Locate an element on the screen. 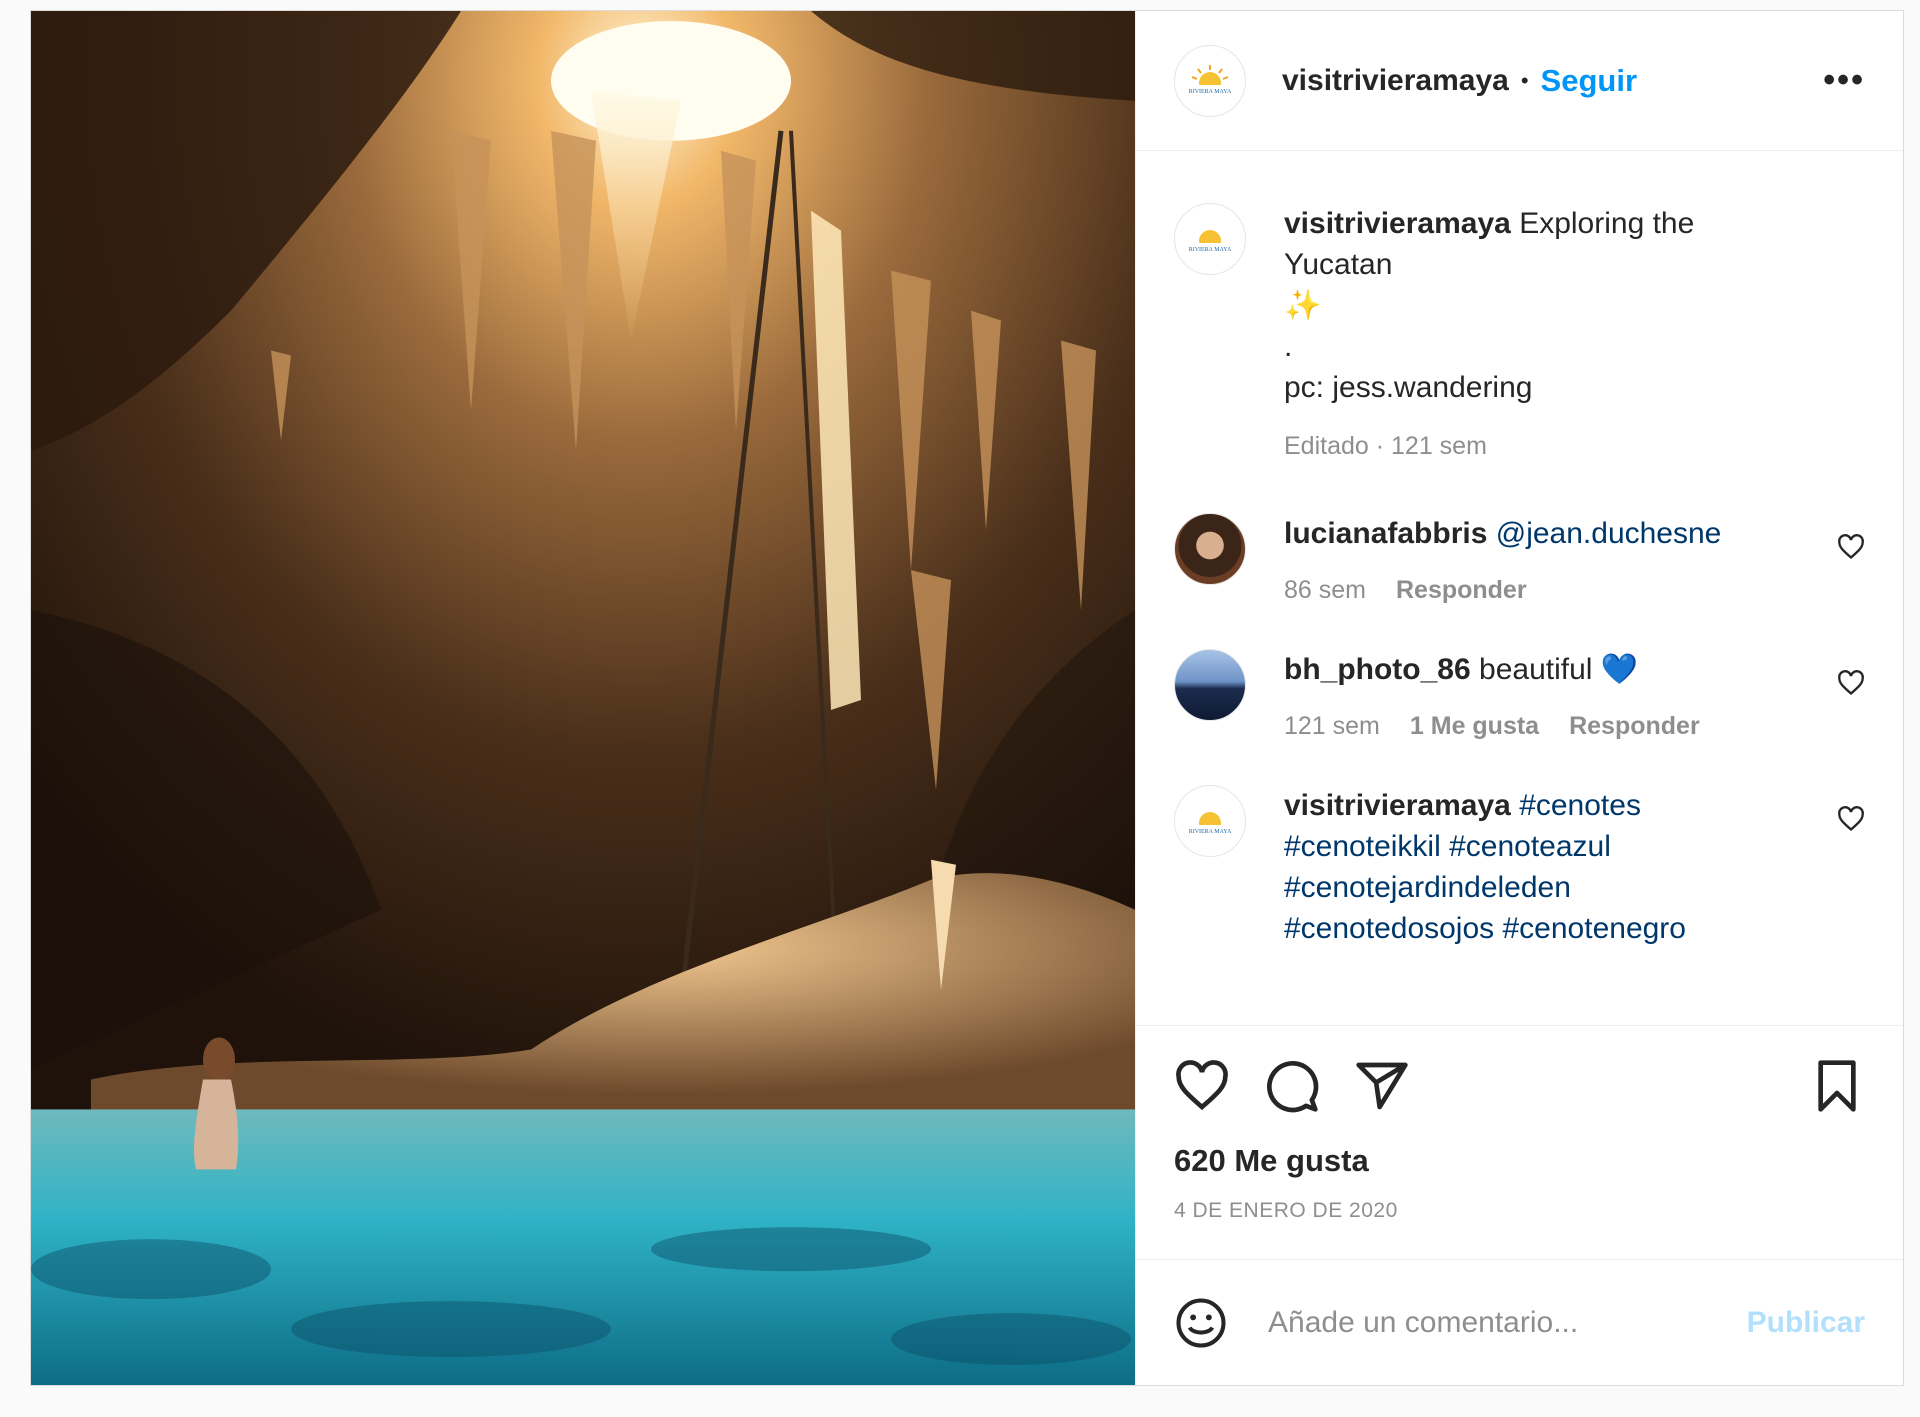 The width and height of the screenshot is (1920, 1417). caption-username: visitrivieramaya is located at coordinates (1397, 223).